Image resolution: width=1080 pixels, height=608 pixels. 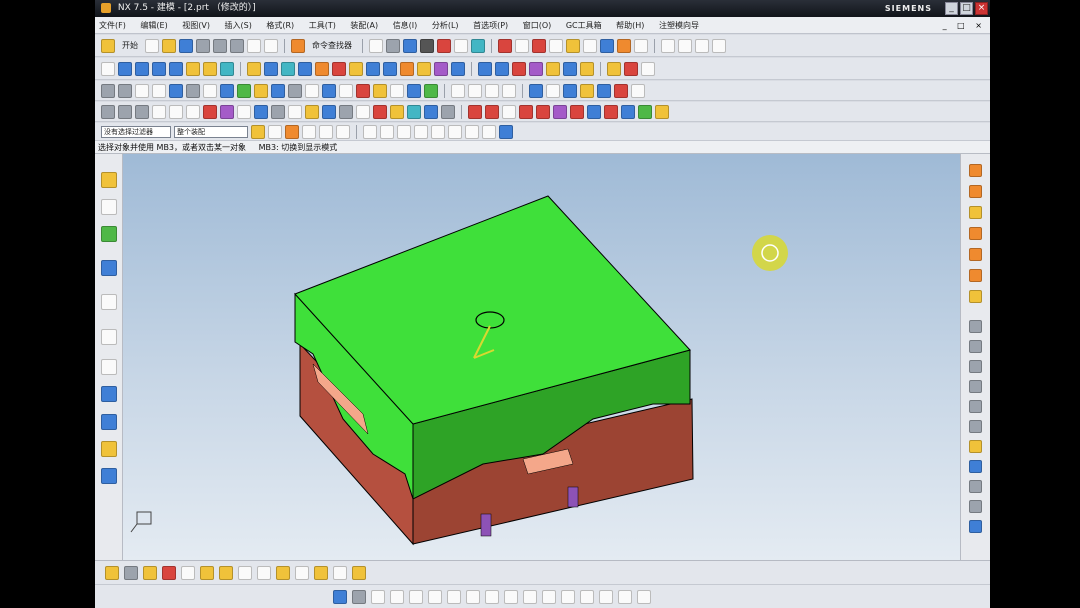 What do you see at coordinates (380, 90) in the screenshot?
I see `warning-icon` at bounding box center [380, 90].